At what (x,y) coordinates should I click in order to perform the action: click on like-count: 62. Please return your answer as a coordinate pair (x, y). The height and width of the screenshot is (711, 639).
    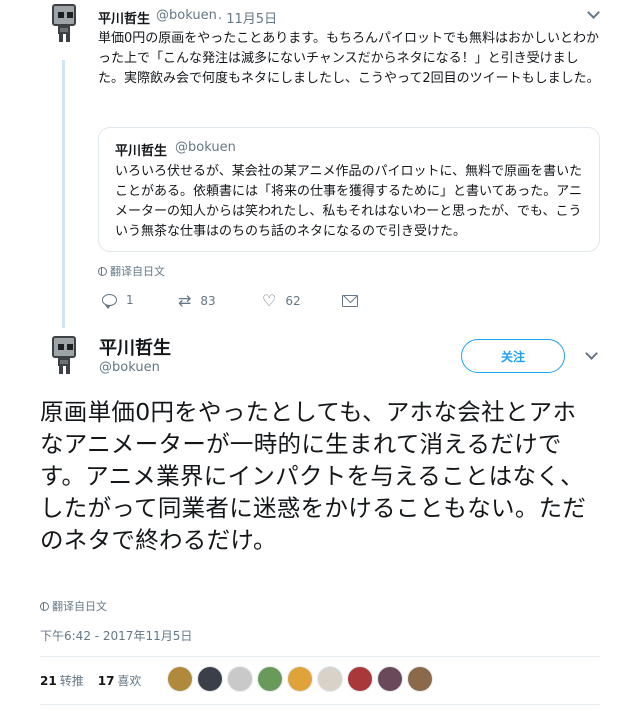
    Looking at the image, I should click on (293, 301).